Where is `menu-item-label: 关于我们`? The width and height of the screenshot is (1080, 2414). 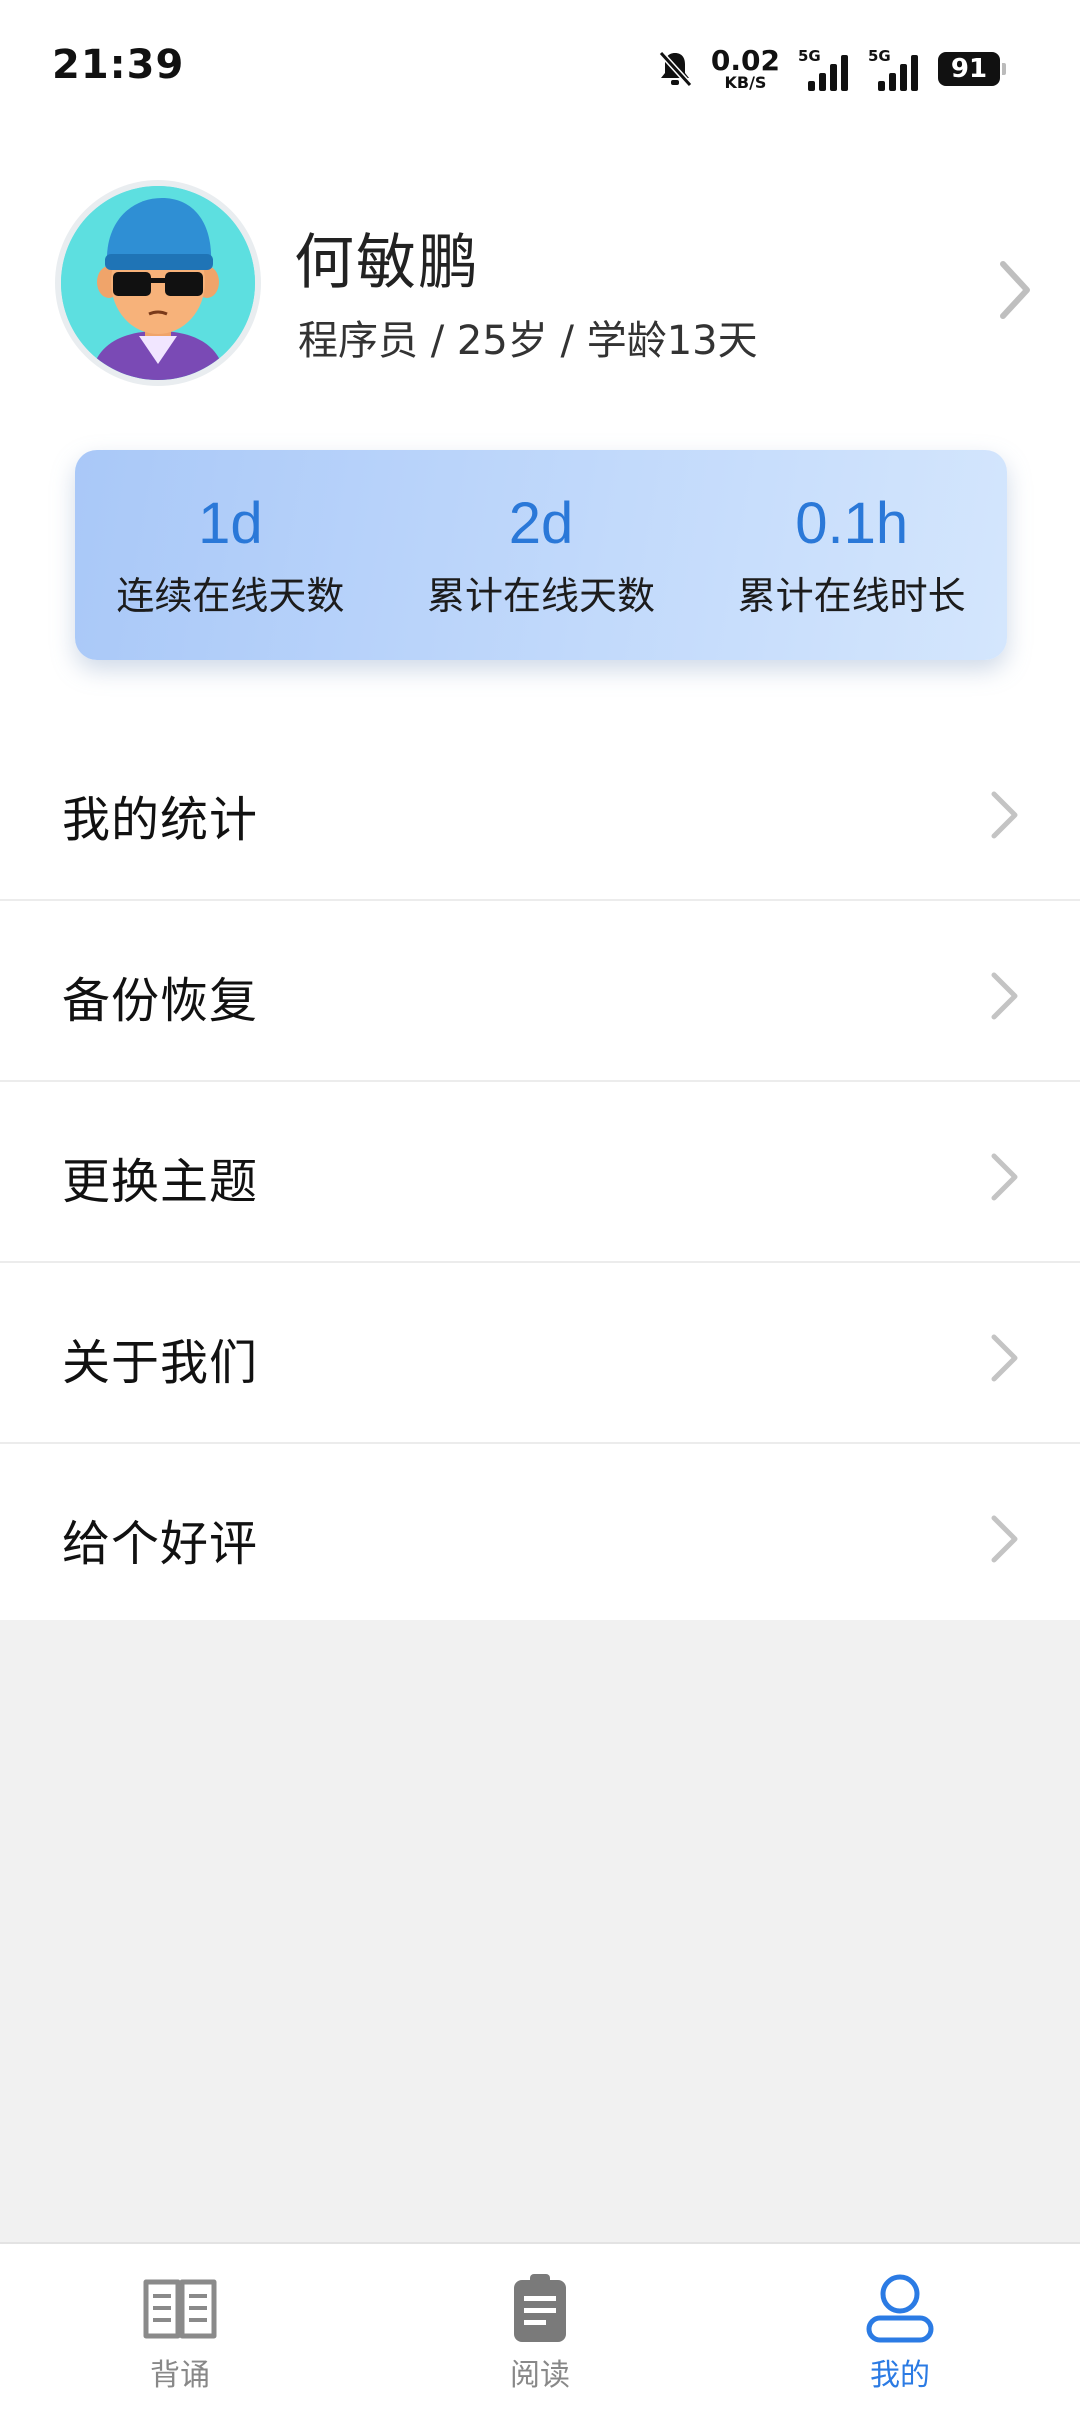 menu-item-label: 关于我们 is located at coordinates (160, 1363).